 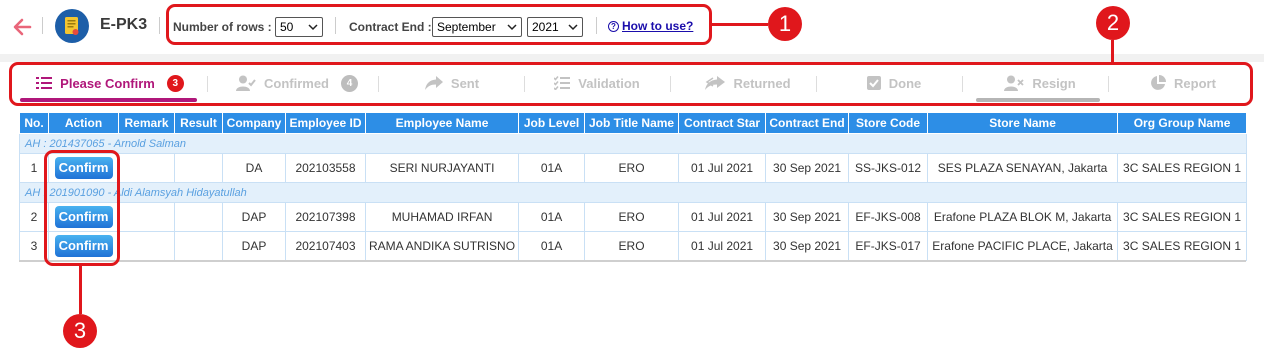 What do you see at coordinates (785, 24) in the screenshot?
I see `annotation-marker-1: 1` at bounding box center [785, 24].